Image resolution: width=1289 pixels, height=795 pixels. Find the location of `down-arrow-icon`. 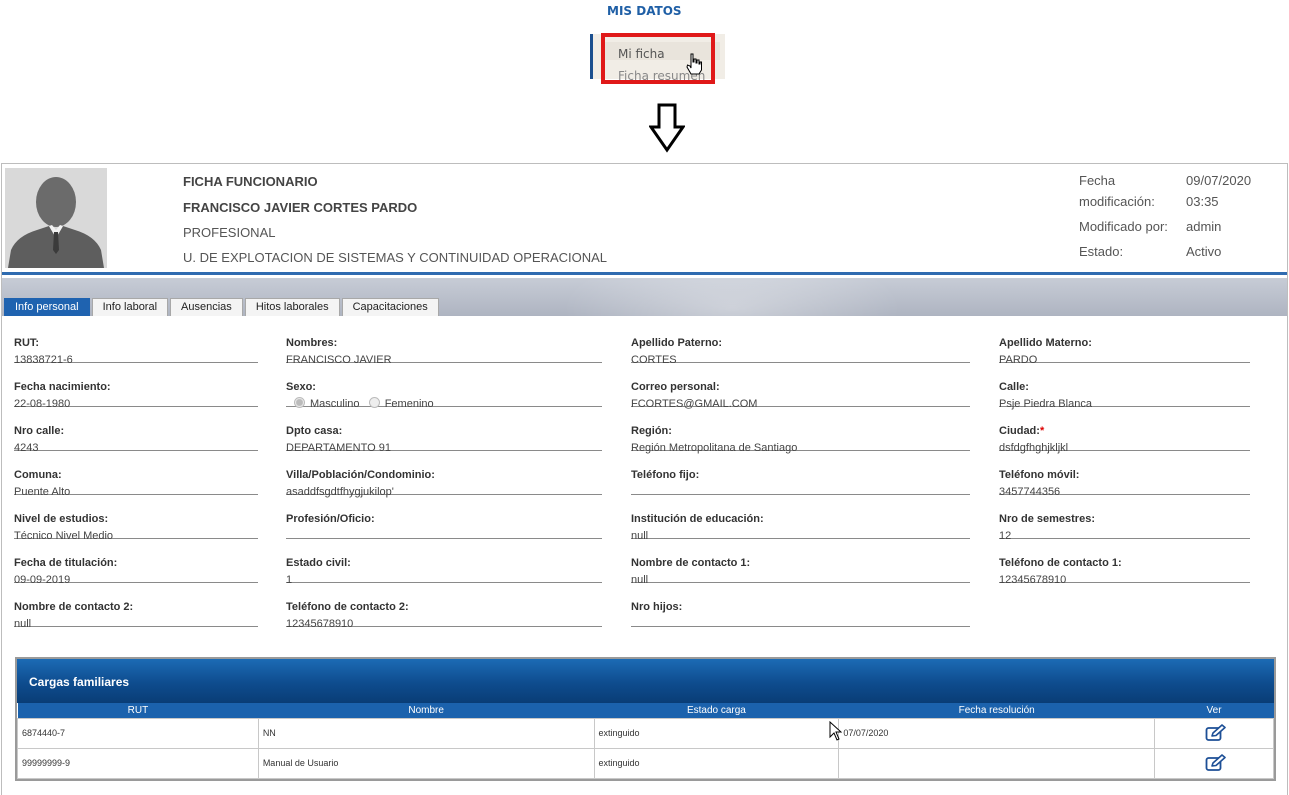

down-arrow-icon is located at coordinates (667, 128).